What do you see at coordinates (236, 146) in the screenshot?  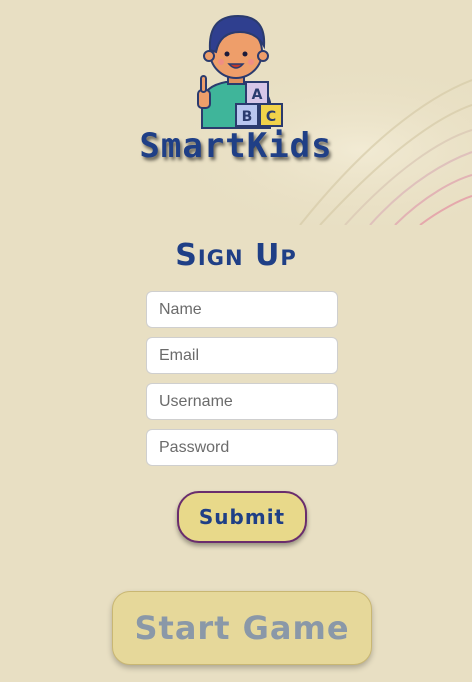 I see `brand-name: SmartKids` at bounding box center [236, 146].